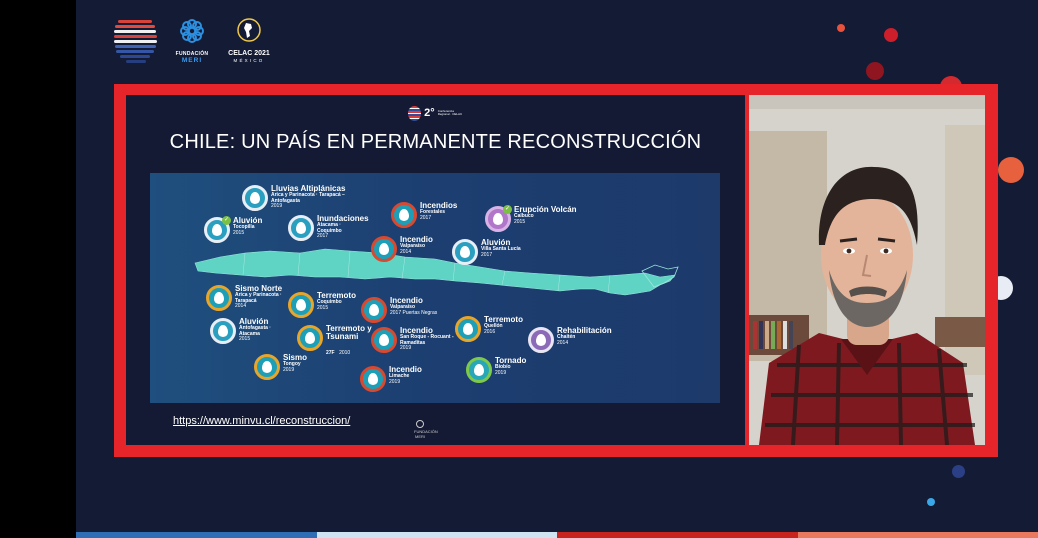 This screenshot has height=538, width=1038. I want to click on event-inundaciones: Inundaciones Atacama · Coquimbo 2017, so click(328, 227).